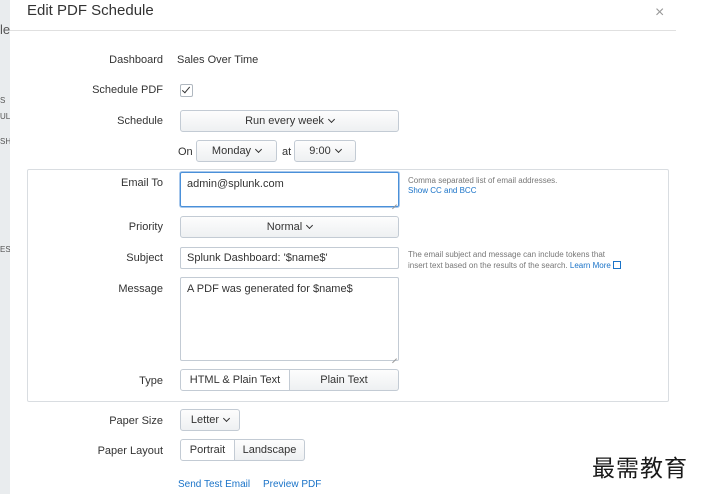  I want to click on email-to-input: admin@splunk.com, so click(289, 189).